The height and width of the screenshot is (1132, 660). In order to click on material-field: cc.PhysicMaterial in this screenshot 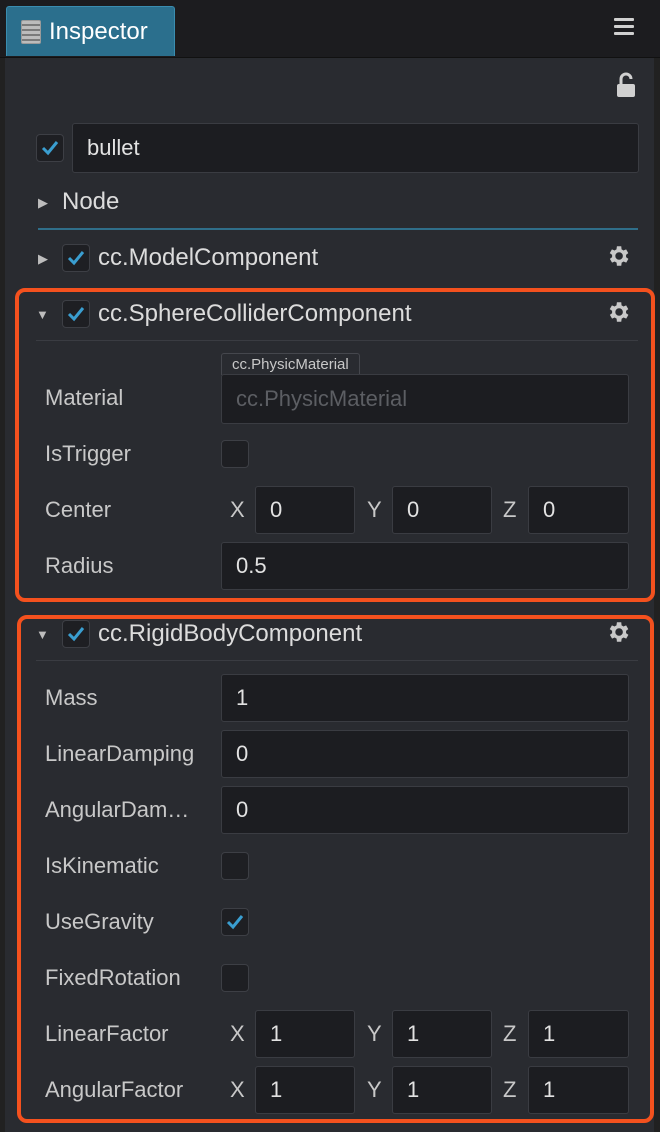, I will do `click(425, 399)`.